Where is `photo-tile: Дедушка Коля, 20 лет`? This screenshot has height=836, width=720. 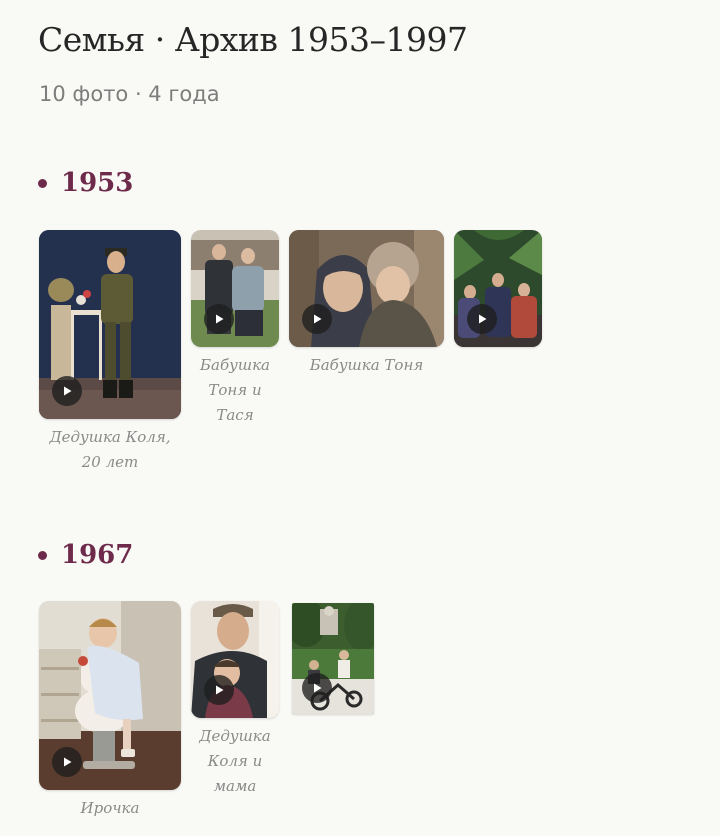 photo-tile: Дедушка Коля, 20 лет is located at coordinates (110, 352).